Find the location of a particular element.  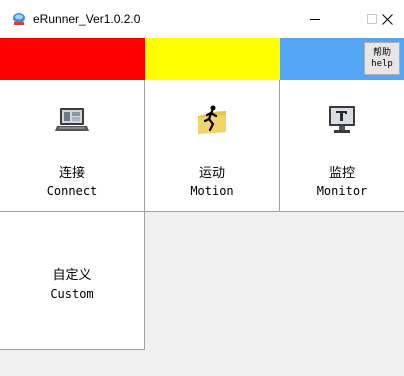

minimize-button is located at coordinates (315, 19).